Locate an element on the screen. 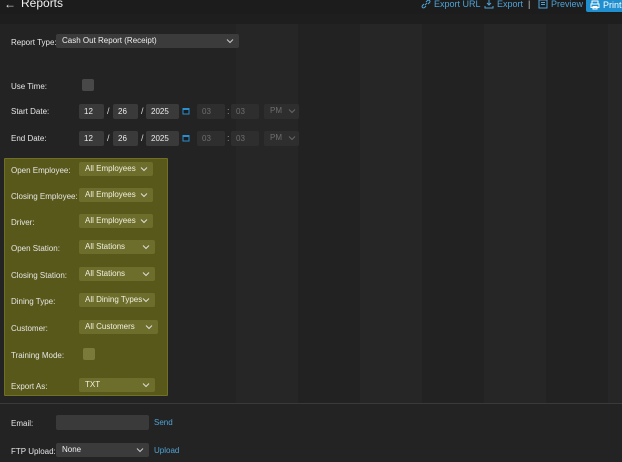 The width and height of the screenshot is (622, 462). export-button: Export is located at coordinates (503, 4).